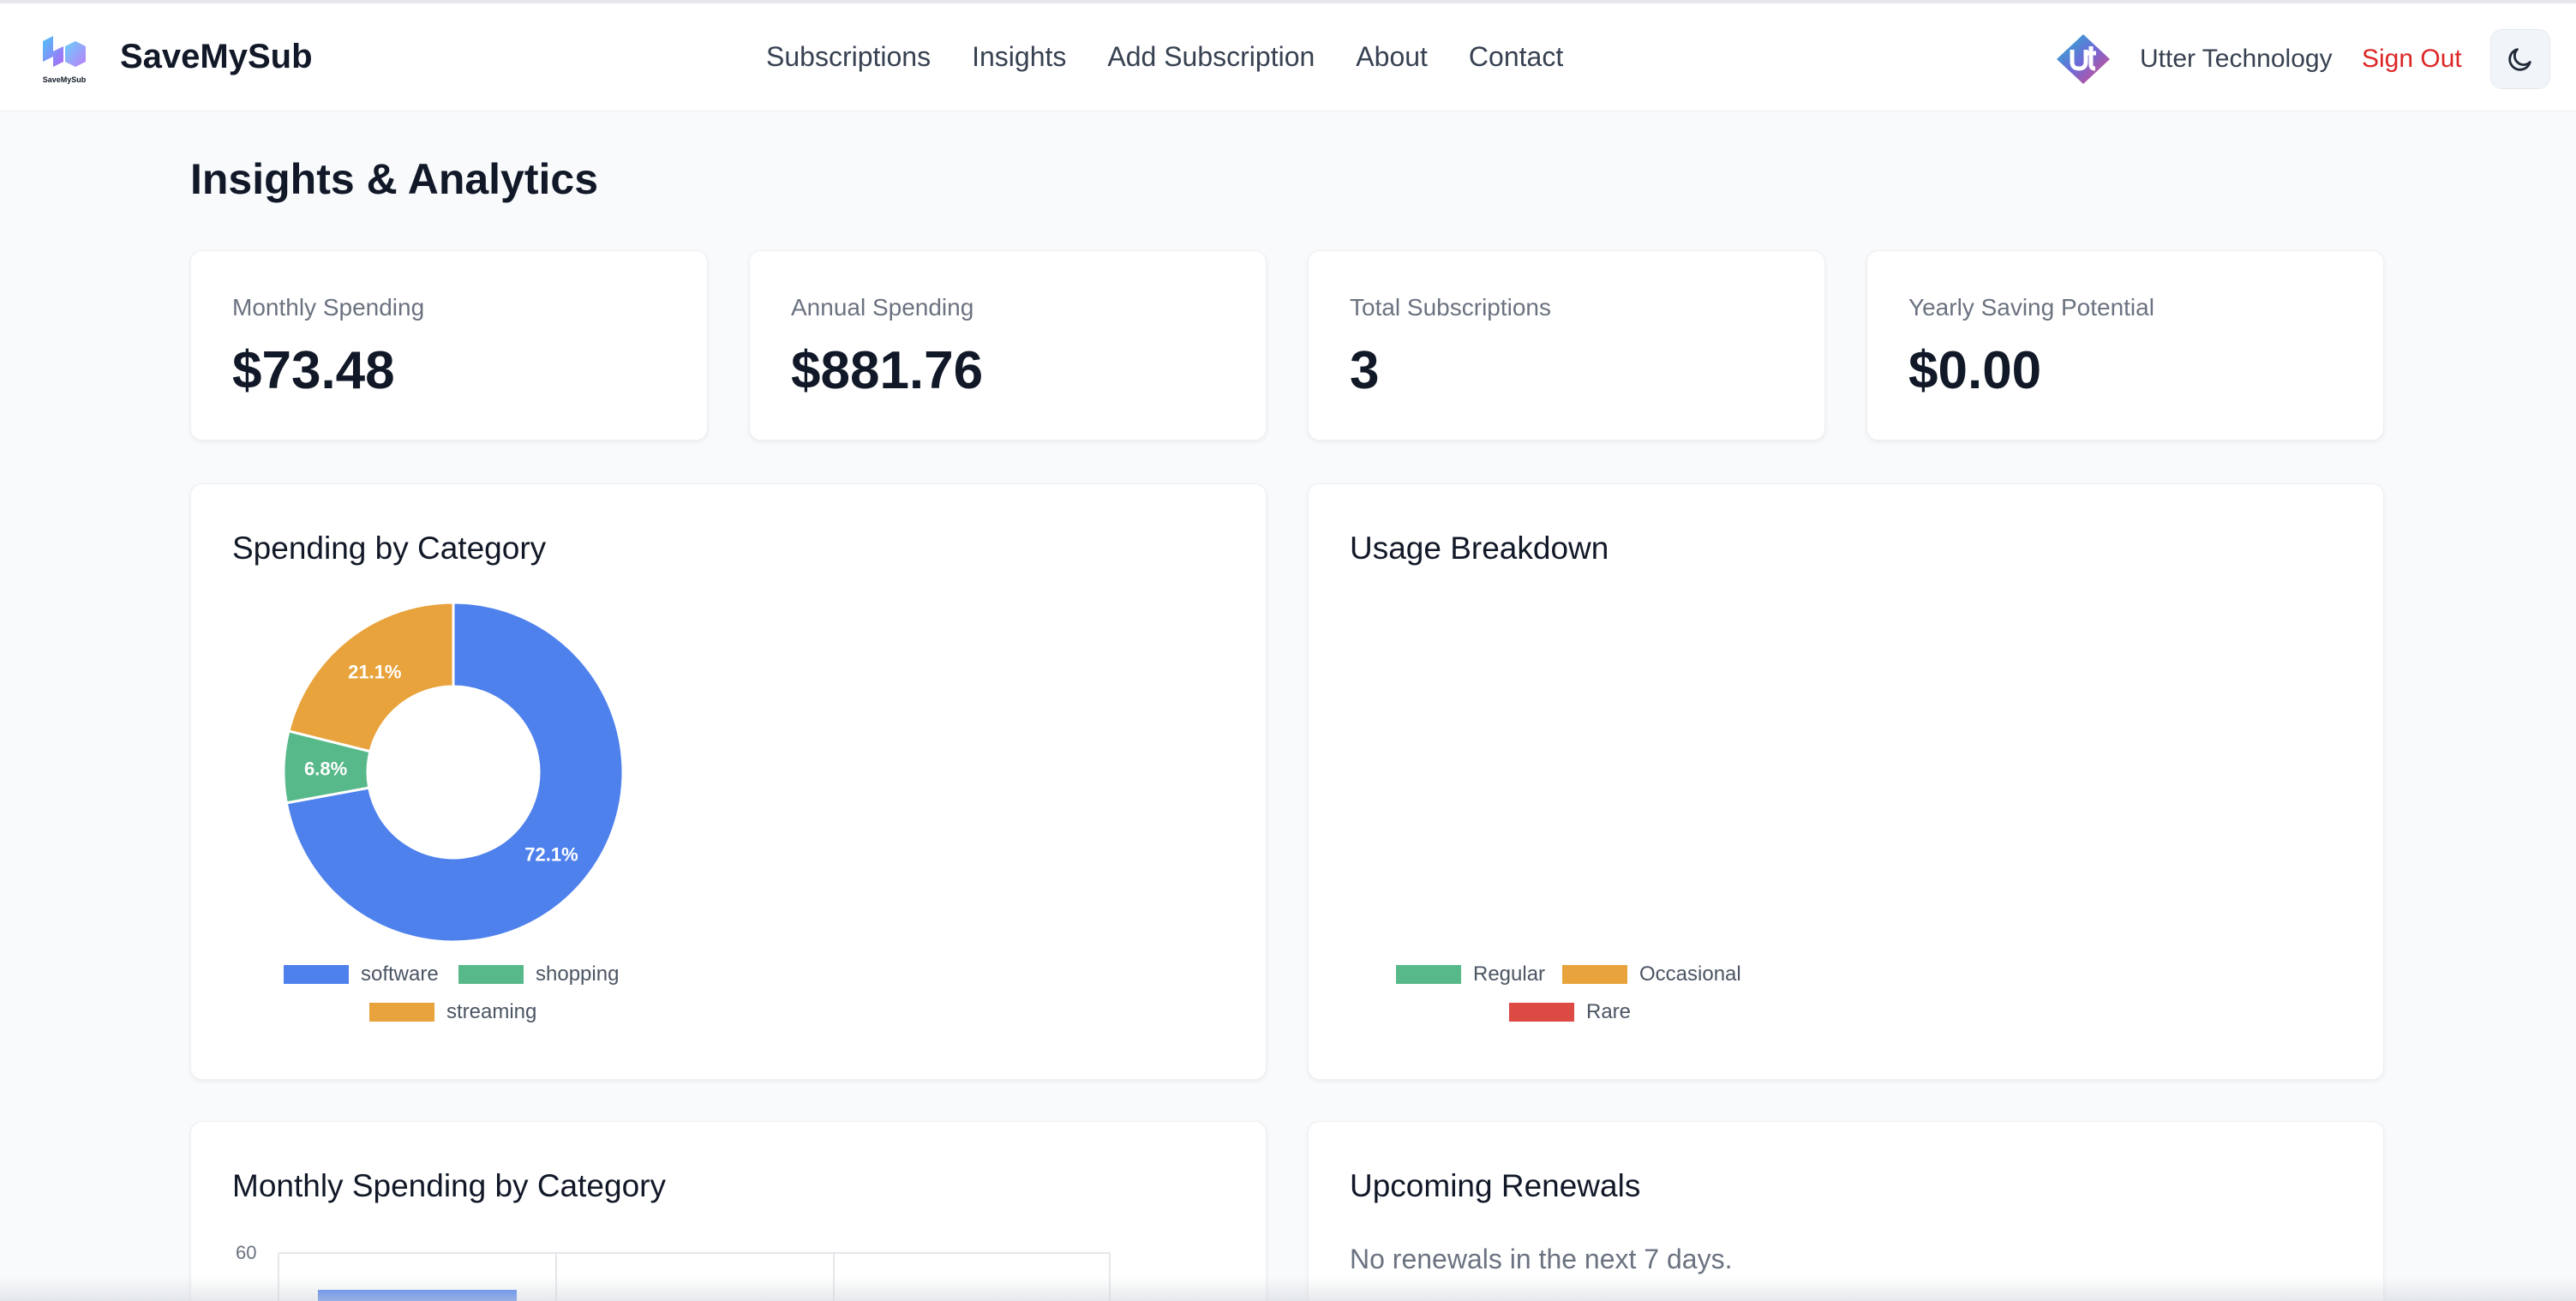 The height and width of the screenshot is (1301, 2576). Describe the element at coordinates (389, 548) in the screenshot. I see `card-title: Spending by Category` at that location.